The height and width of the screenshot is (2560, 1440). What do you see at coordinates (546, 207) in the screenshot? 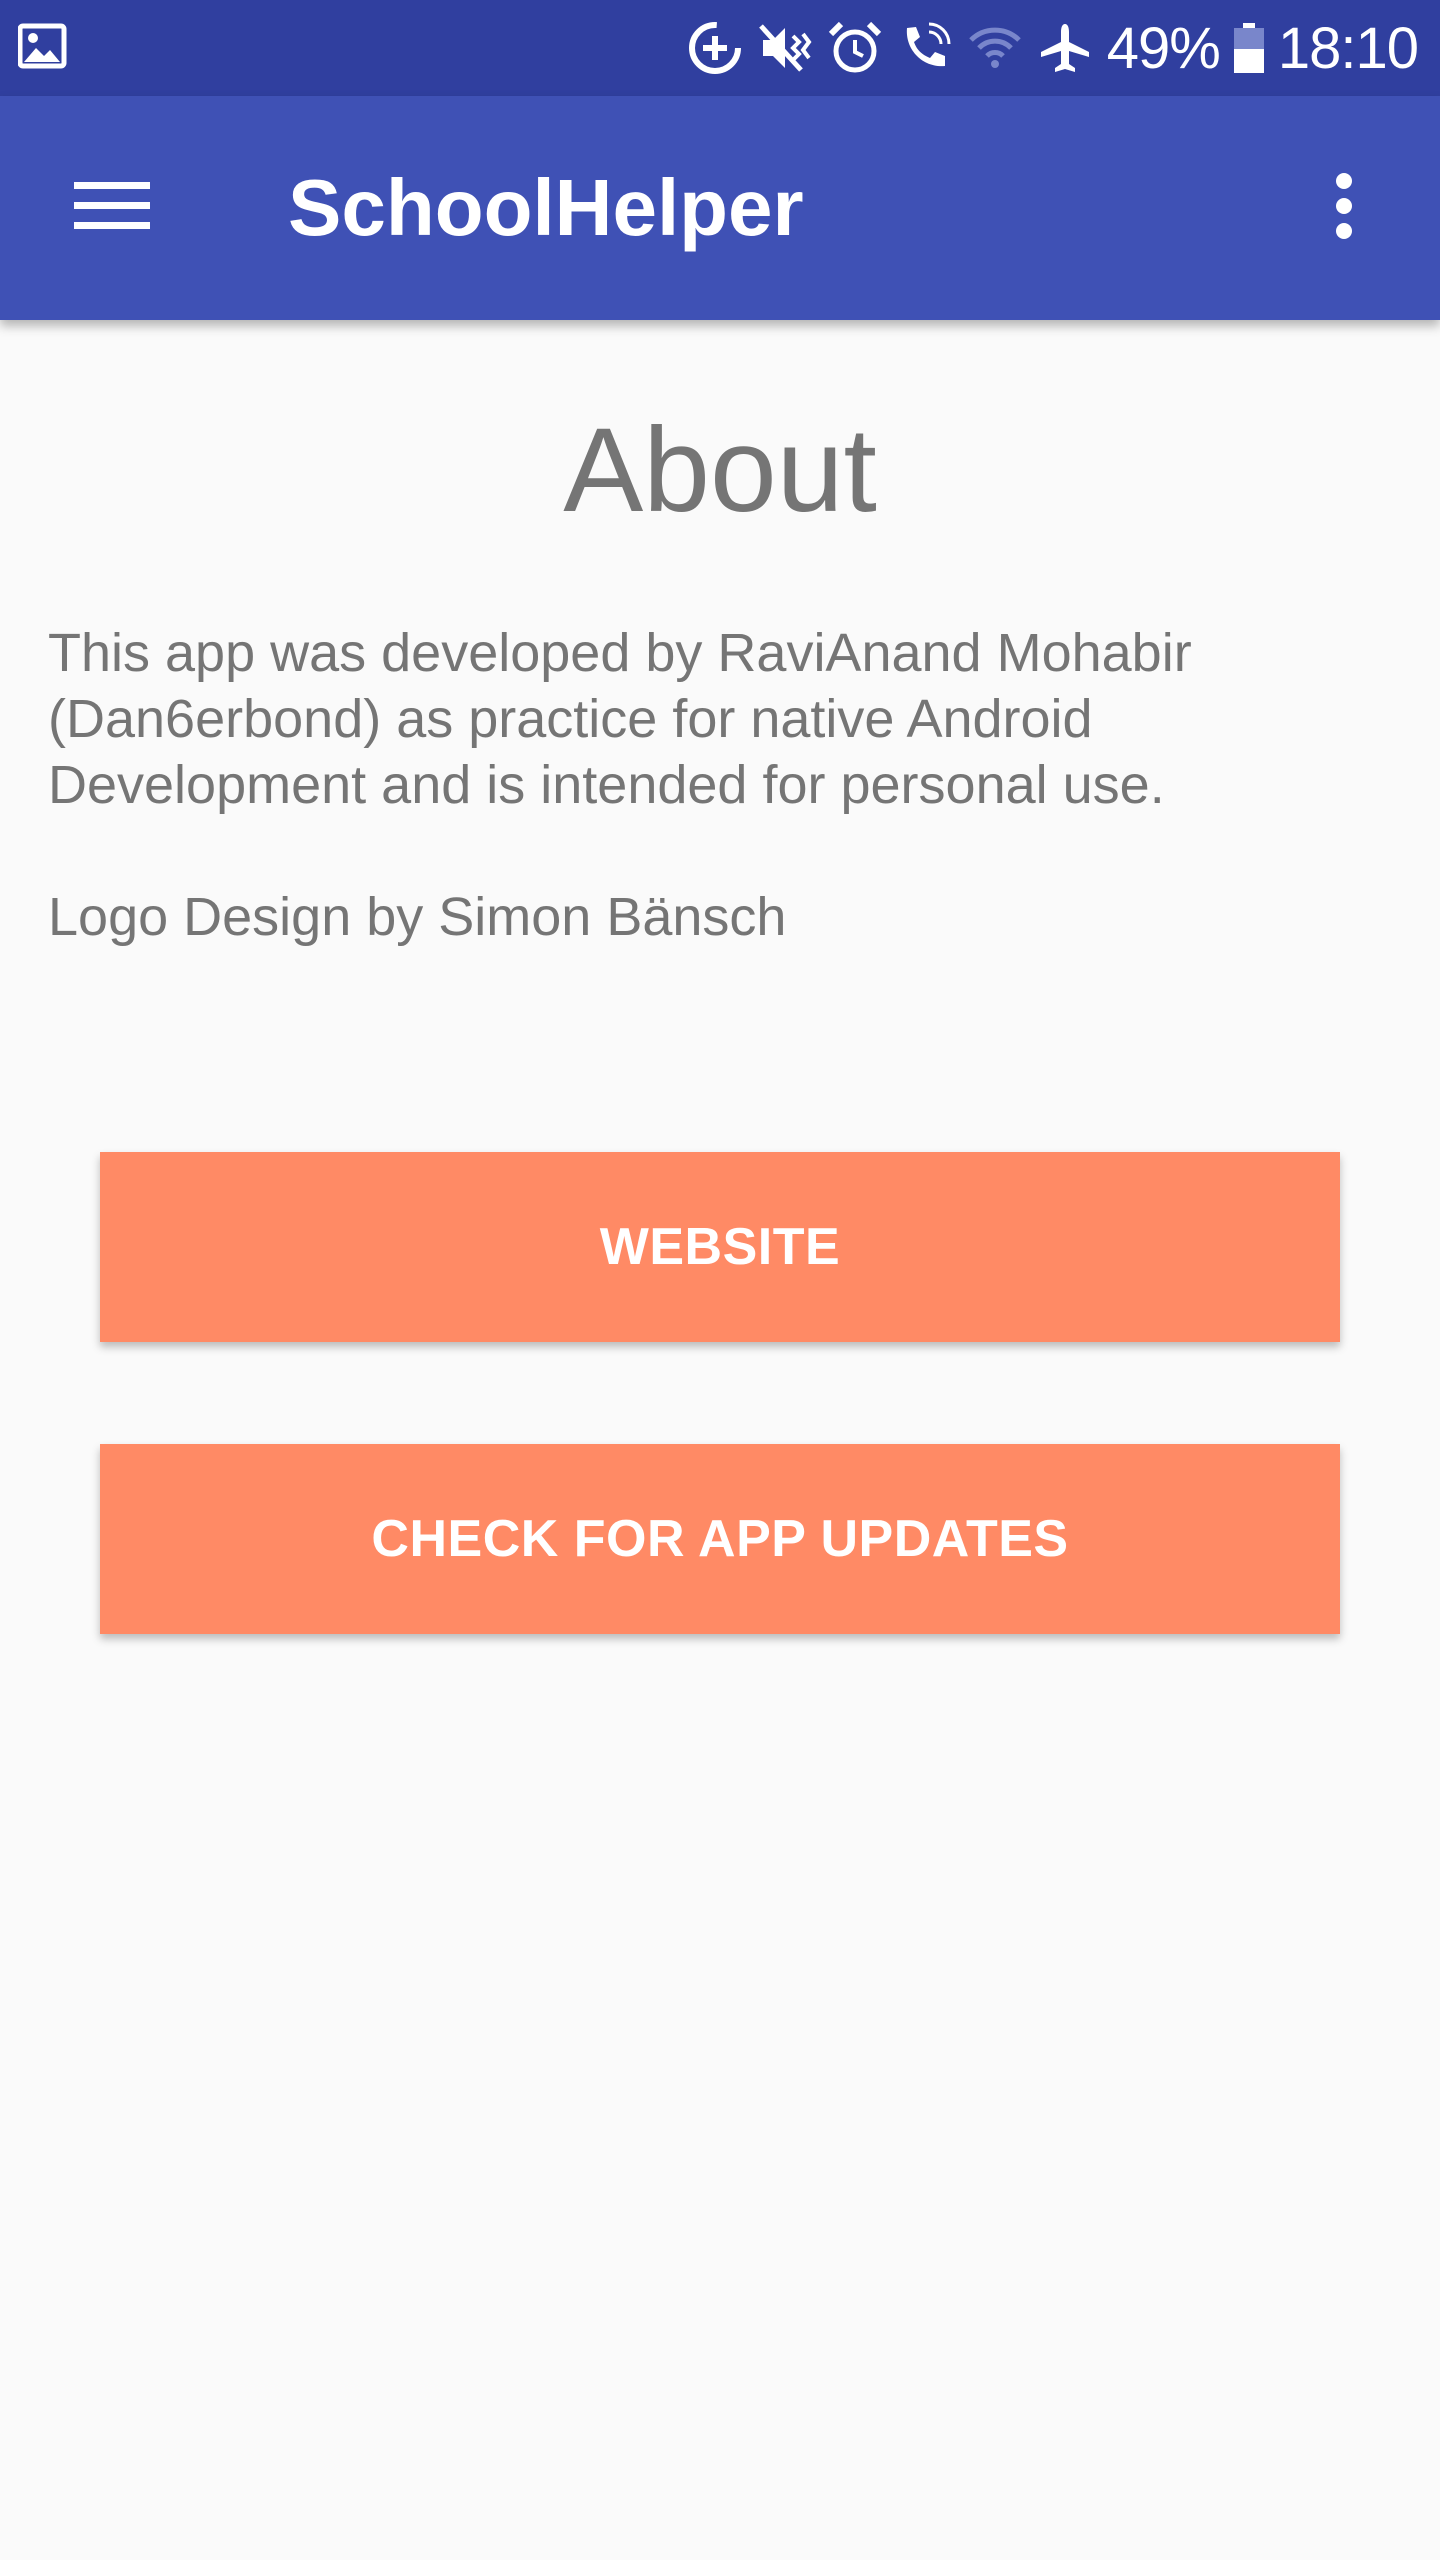
I see `app-title: SchoolHelper` at bounding box center [546, 207].